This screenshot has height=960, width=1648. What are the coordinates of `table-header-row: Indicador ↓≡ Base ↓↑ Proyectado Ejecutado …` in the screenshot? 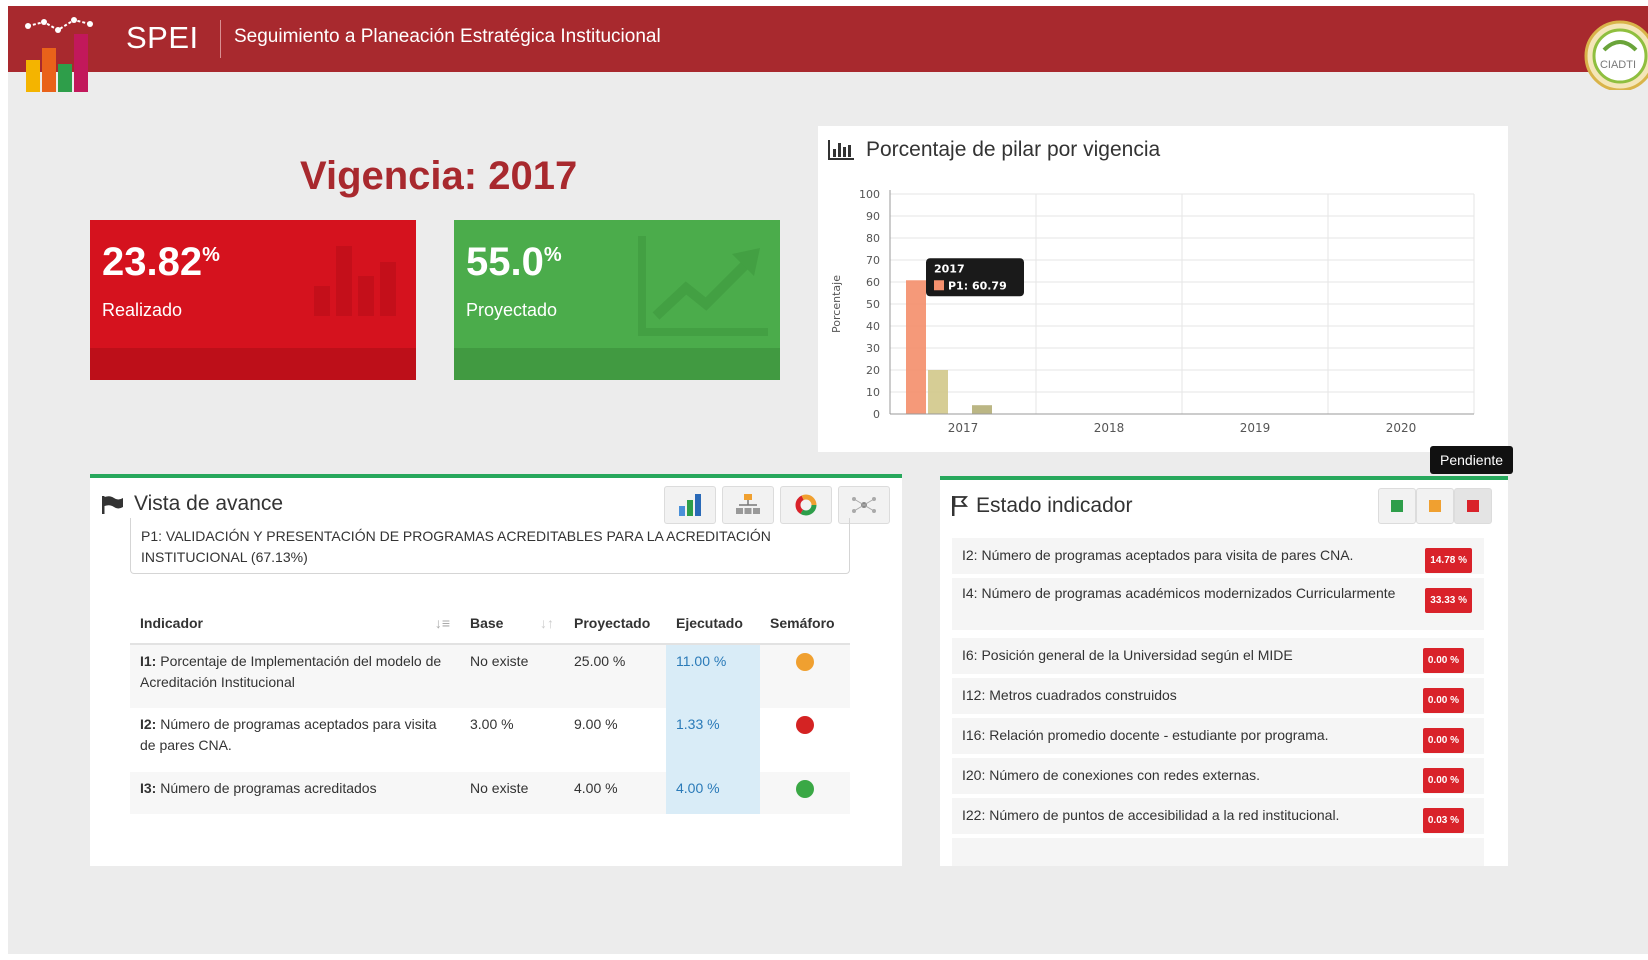 It's located at (490, 623).